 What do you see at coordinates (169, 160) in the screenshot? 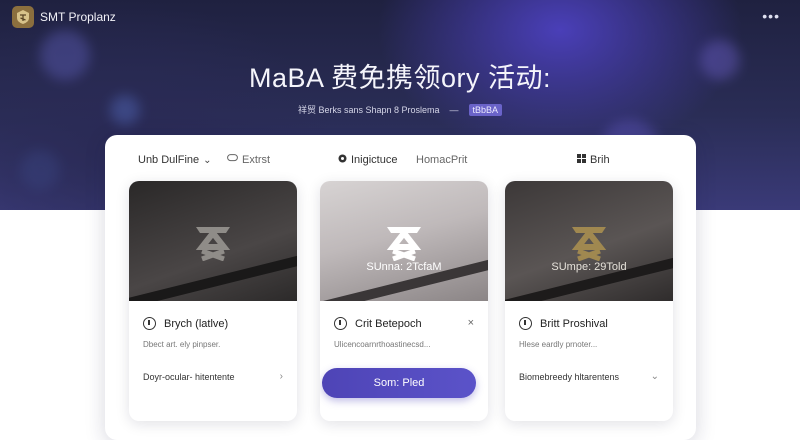
I see `tab-label: Unb DulFine` at bounding box center [169, 160].